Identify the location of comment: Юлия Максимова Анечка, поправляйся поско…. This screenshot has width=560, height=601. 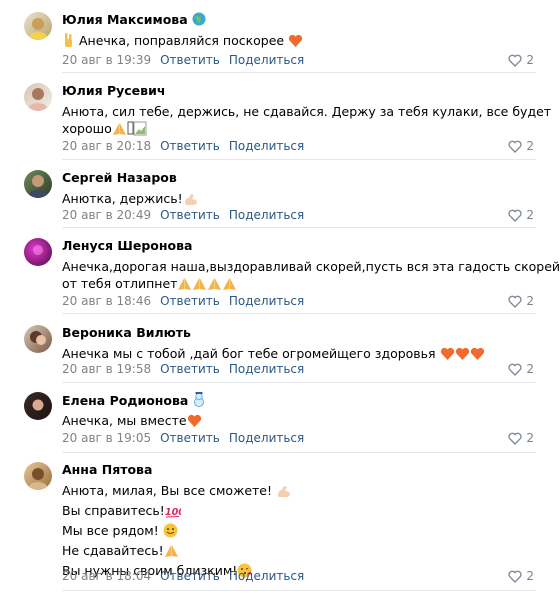
(280, 42).